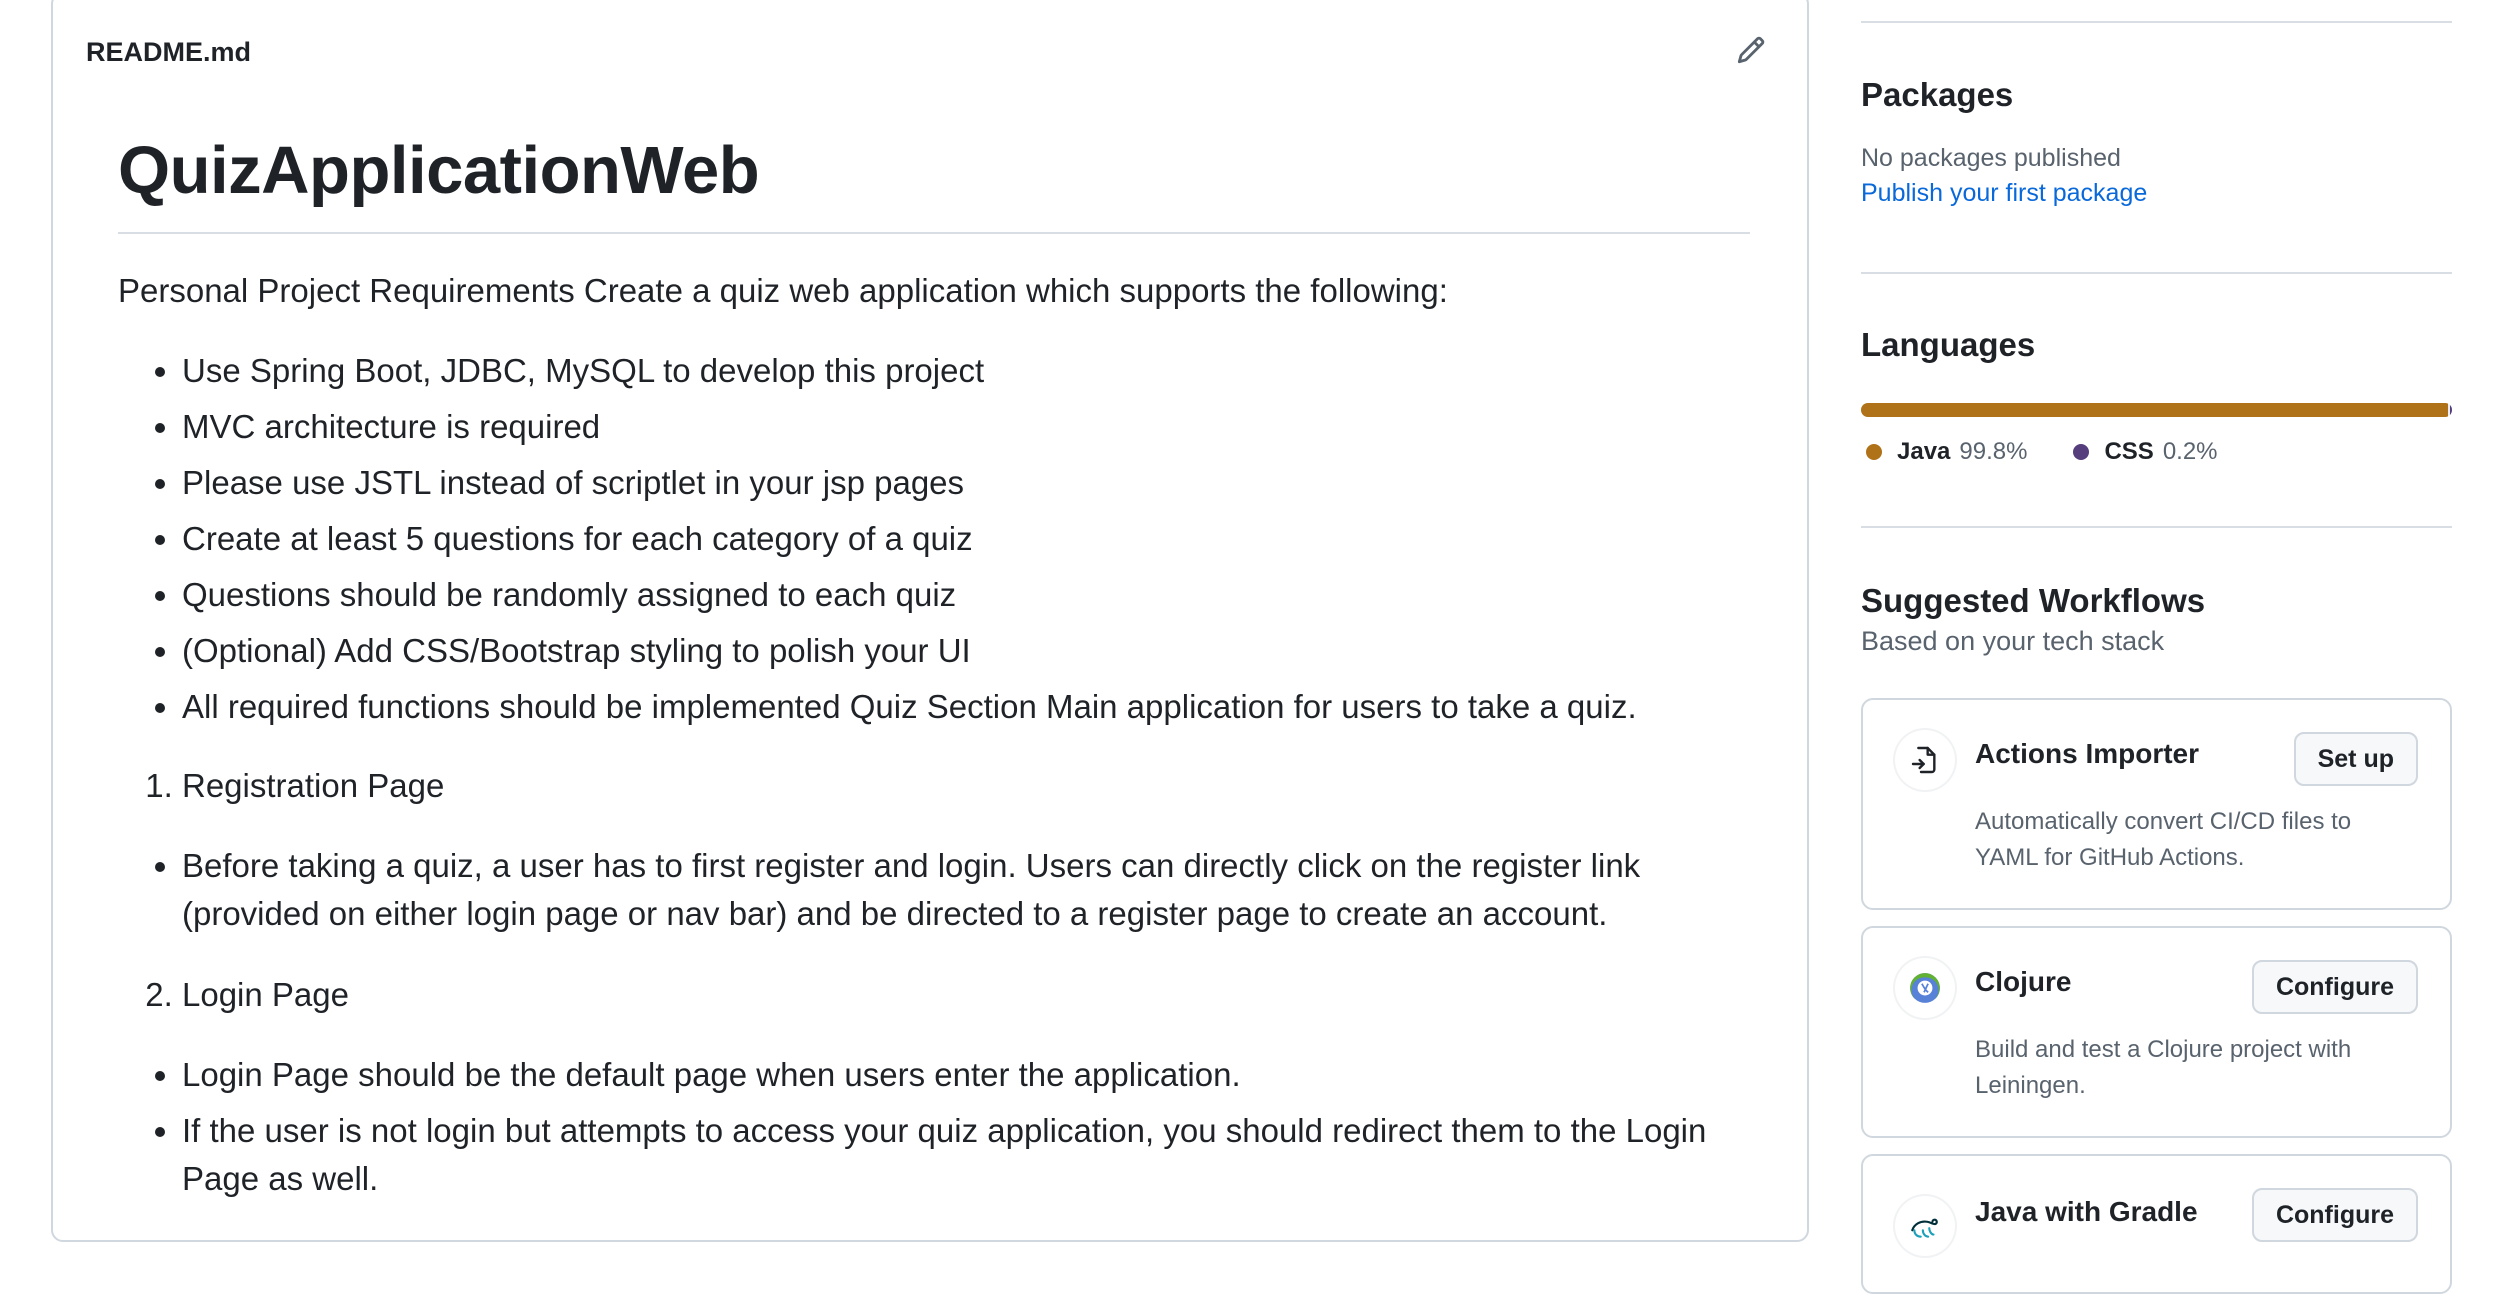 This screenshot has height=1294, width=2502. I want to click on publish-package-link: Publish your first package, so click(2156, 193).